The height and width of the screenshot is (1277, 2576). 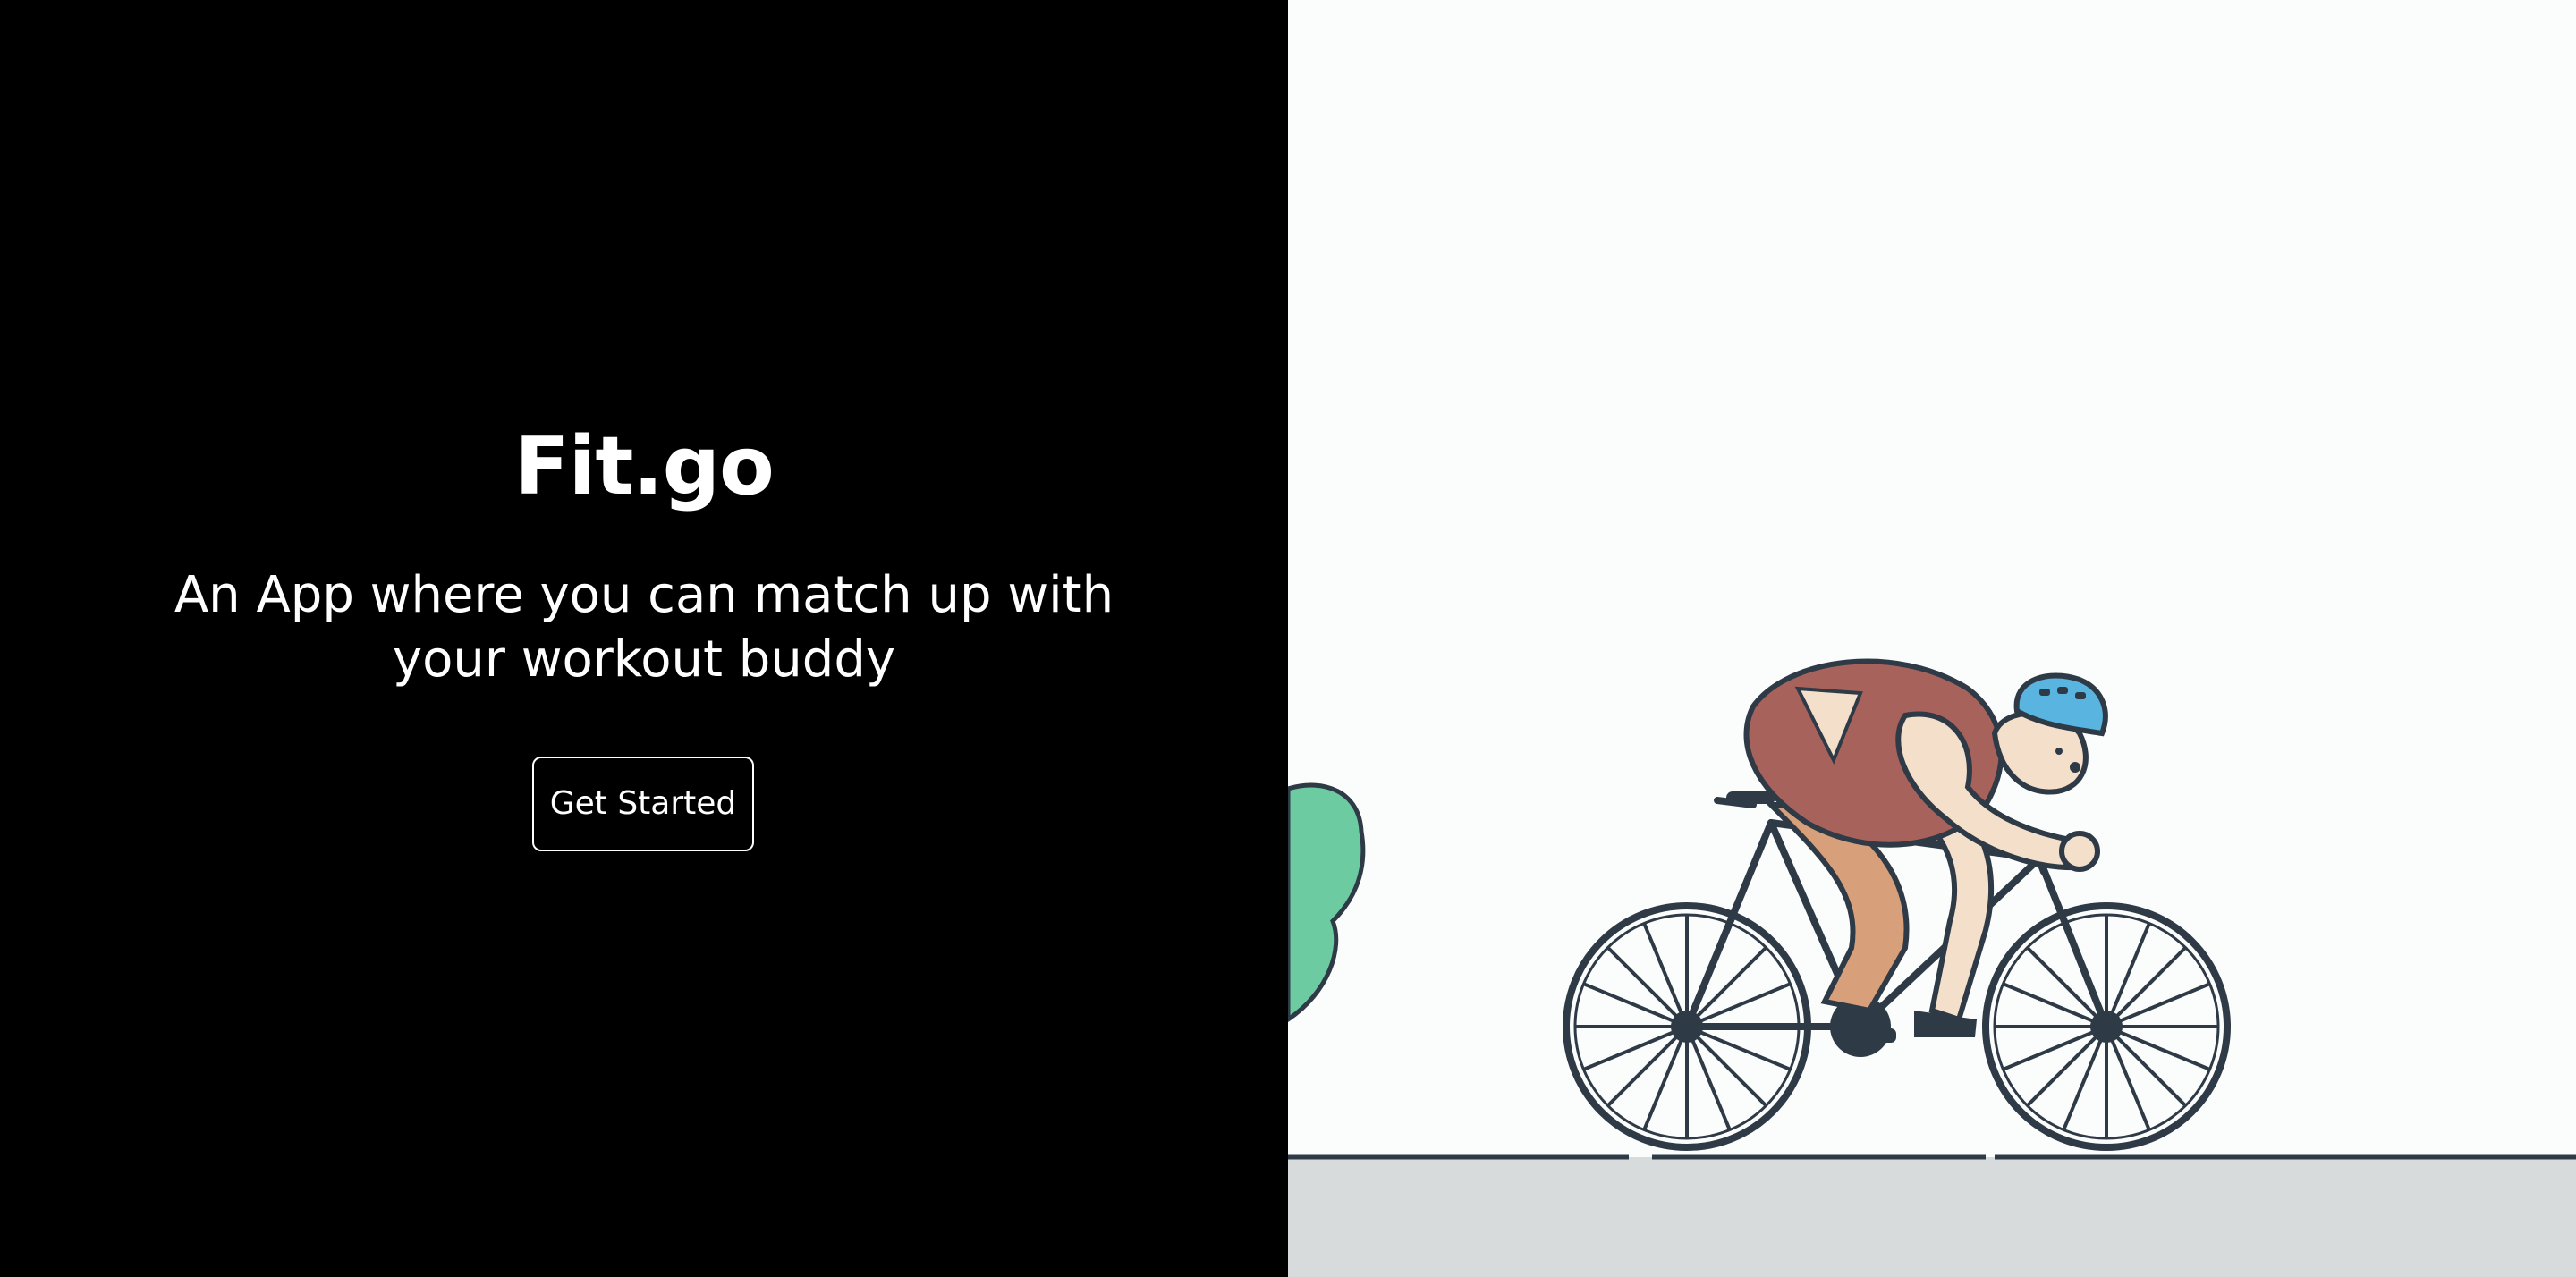 What do you see at coordinates (1932, 1217) in the screenshot?
I see `ground` at bounding box center [1932, 1217].